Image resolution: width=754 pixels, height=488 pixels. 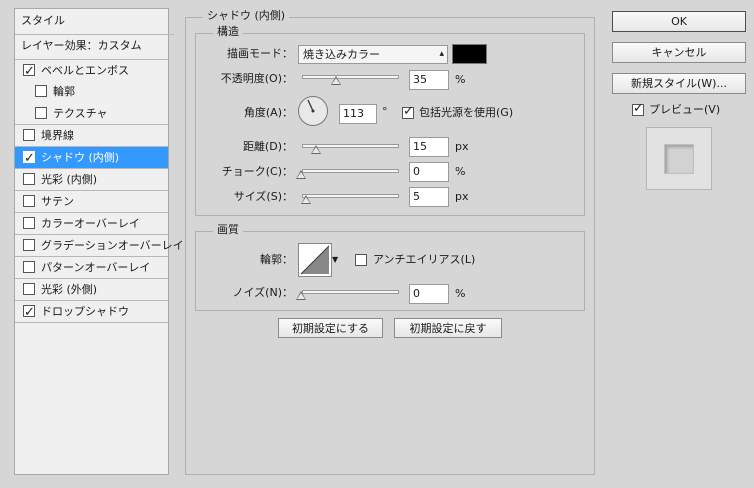 I want to click on texture-checkbox, so click(x=41, y=113).